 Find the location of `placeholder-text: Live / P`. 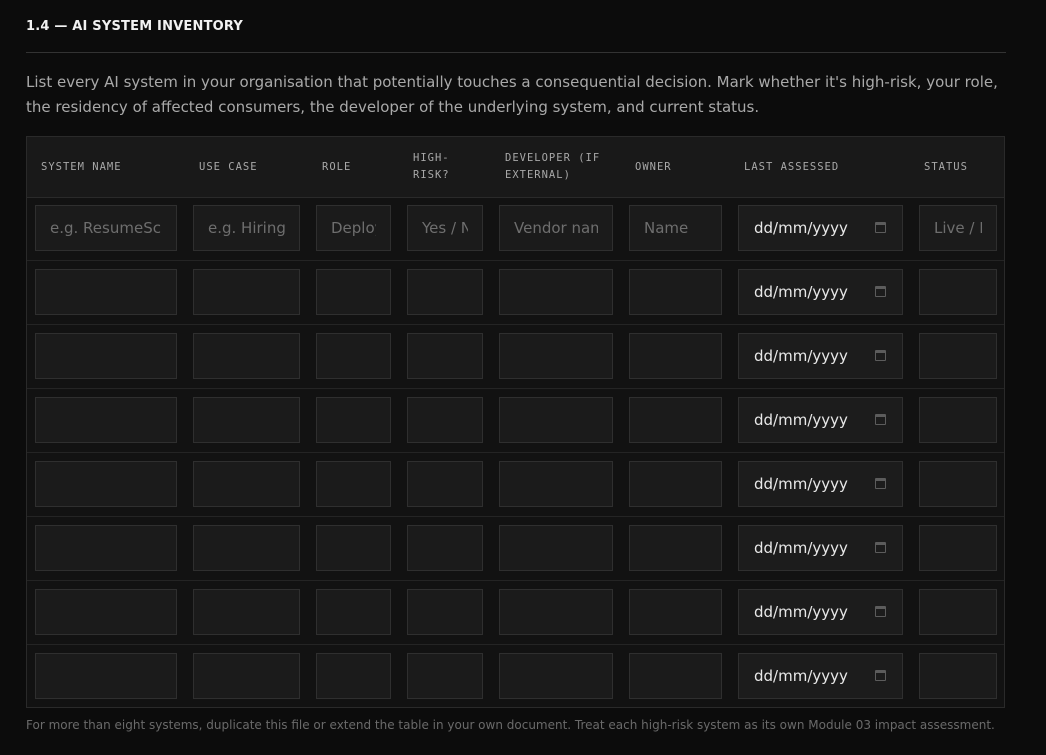

placeholder-text: Live / P is located at coordinates (958, 228).